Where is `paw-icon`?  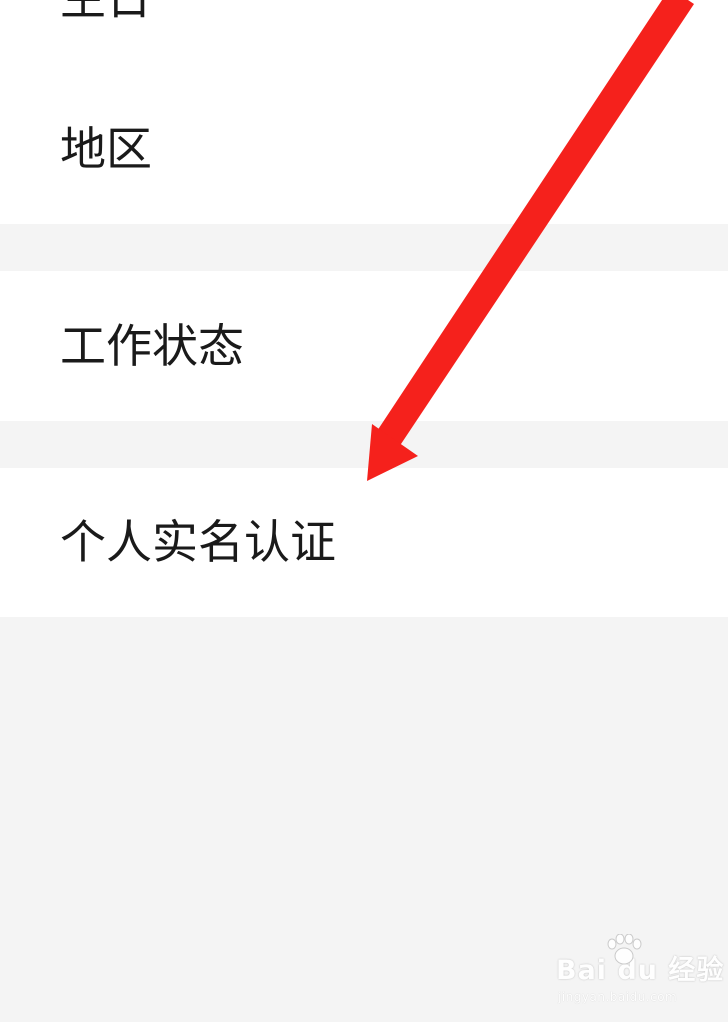 paw-icon is located at coordinates (624, 949).